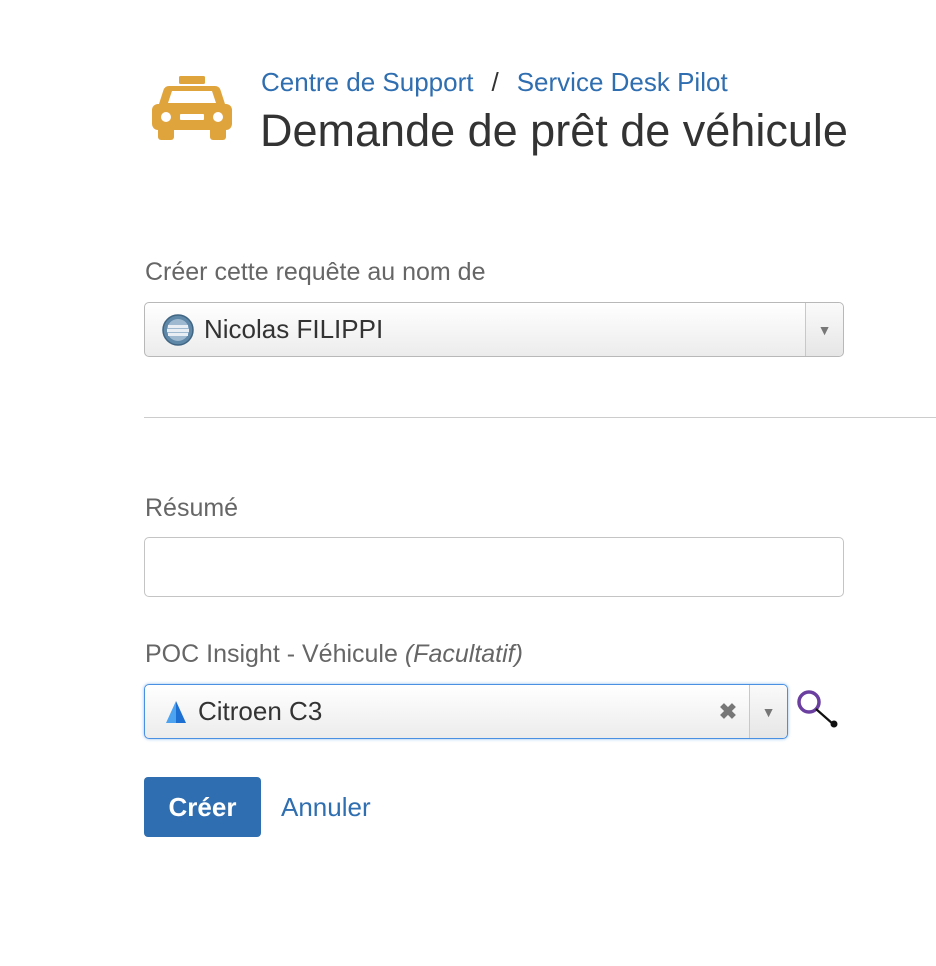  What do you see at coordinates (494, 329) in the screenshot?
I see `reporter-select: Nicolas FILIPPI ▼` at bounding box center [494, 329].